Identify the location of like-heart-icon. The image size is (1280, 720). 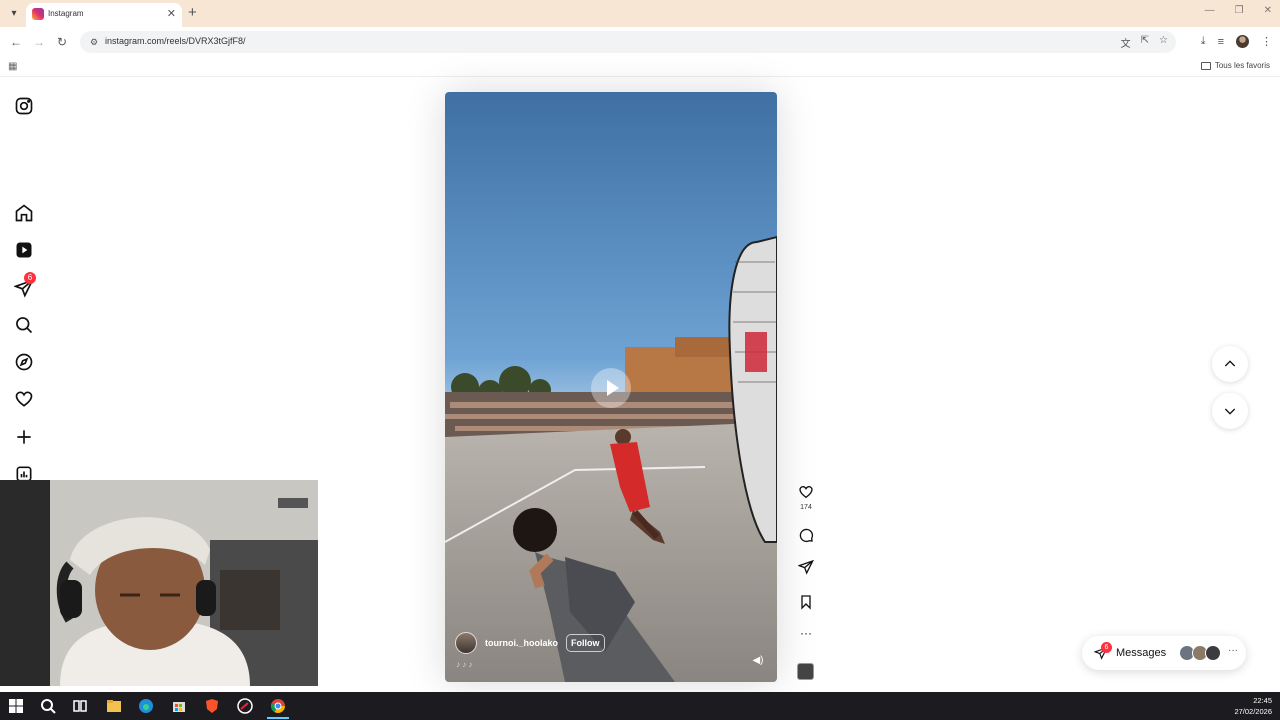
(806, 492).